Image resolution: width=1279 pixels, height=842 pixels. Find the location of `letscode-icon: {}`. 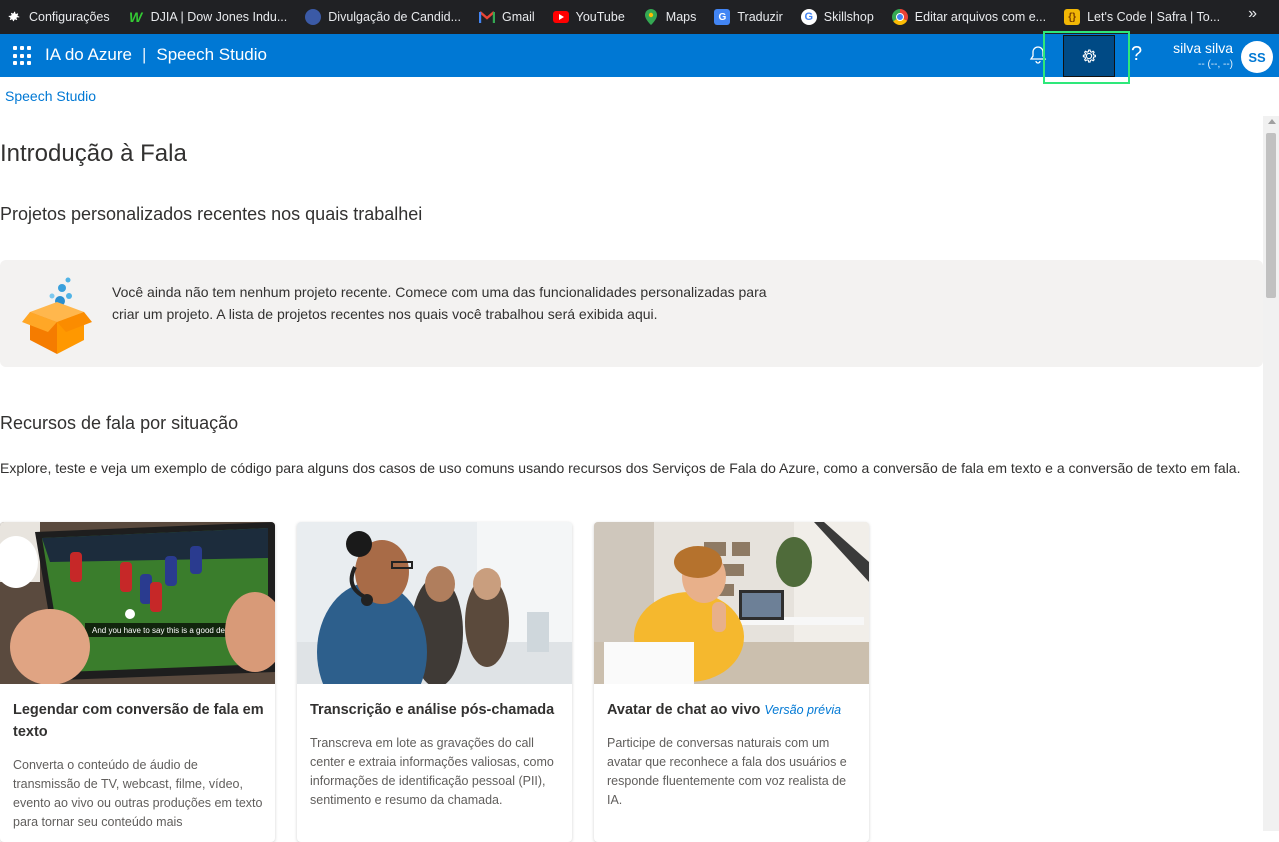

letscode-icon: {} is located at coordinates (1072, 17).